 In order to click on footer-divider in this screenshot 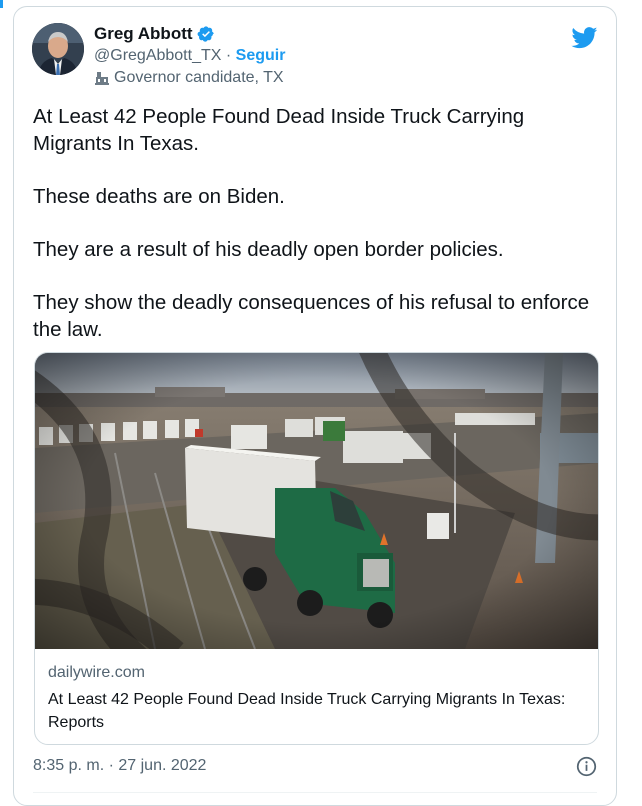, I will do `click(315, 792)`.